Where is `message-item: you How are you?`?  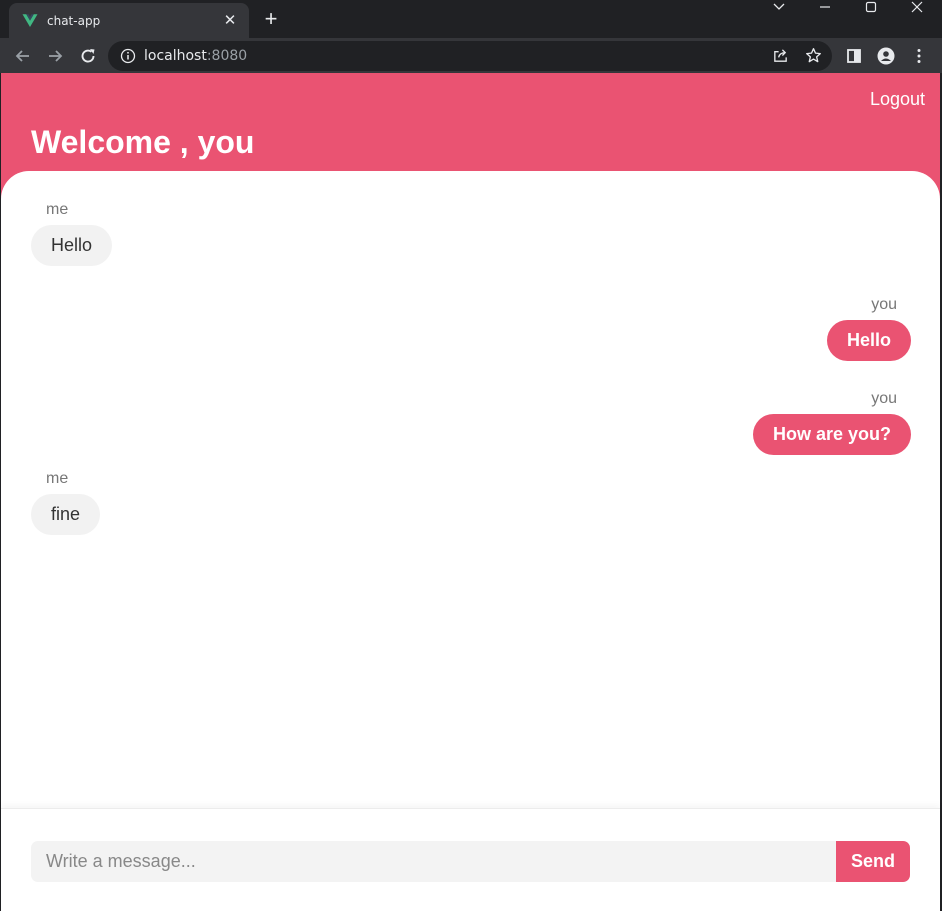 message-item: you How are you? is located at coordinates (831, 422).